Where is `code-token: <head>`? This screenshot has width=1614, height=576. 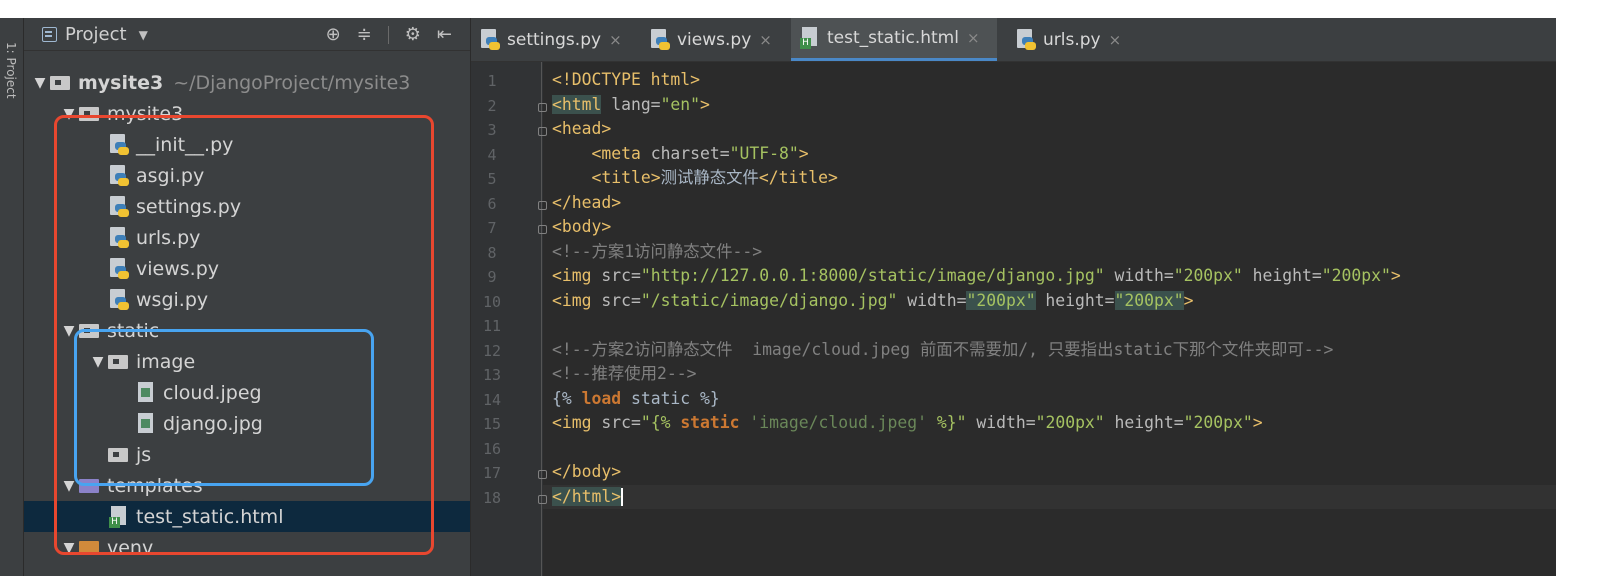
code-token: <head> is located at coordinates (582, 128).